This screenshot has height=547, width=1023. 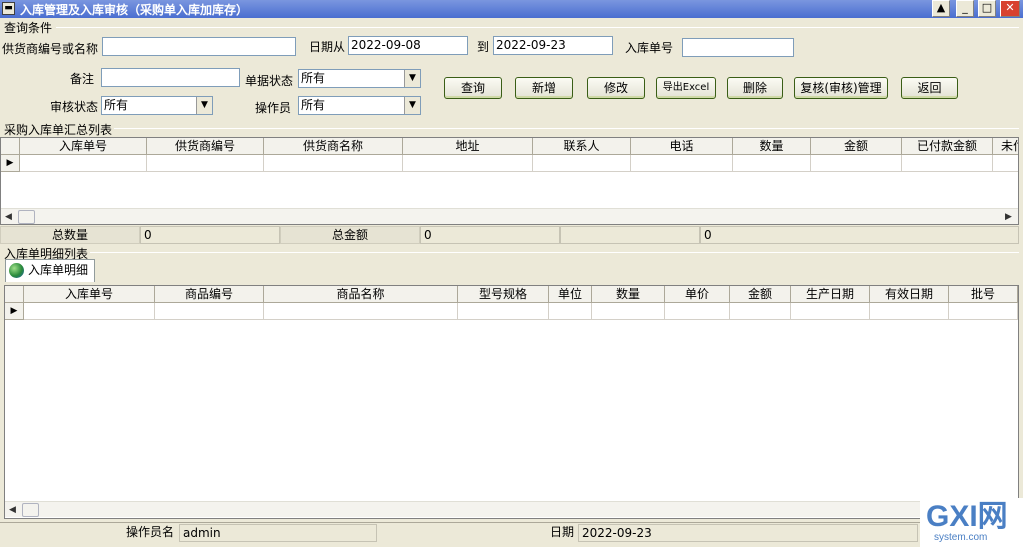 What do you see at coordinates (947, 146) in the screenshot?
I see `summary-col-header: 已付款金额` at bounding box center [947, 146].